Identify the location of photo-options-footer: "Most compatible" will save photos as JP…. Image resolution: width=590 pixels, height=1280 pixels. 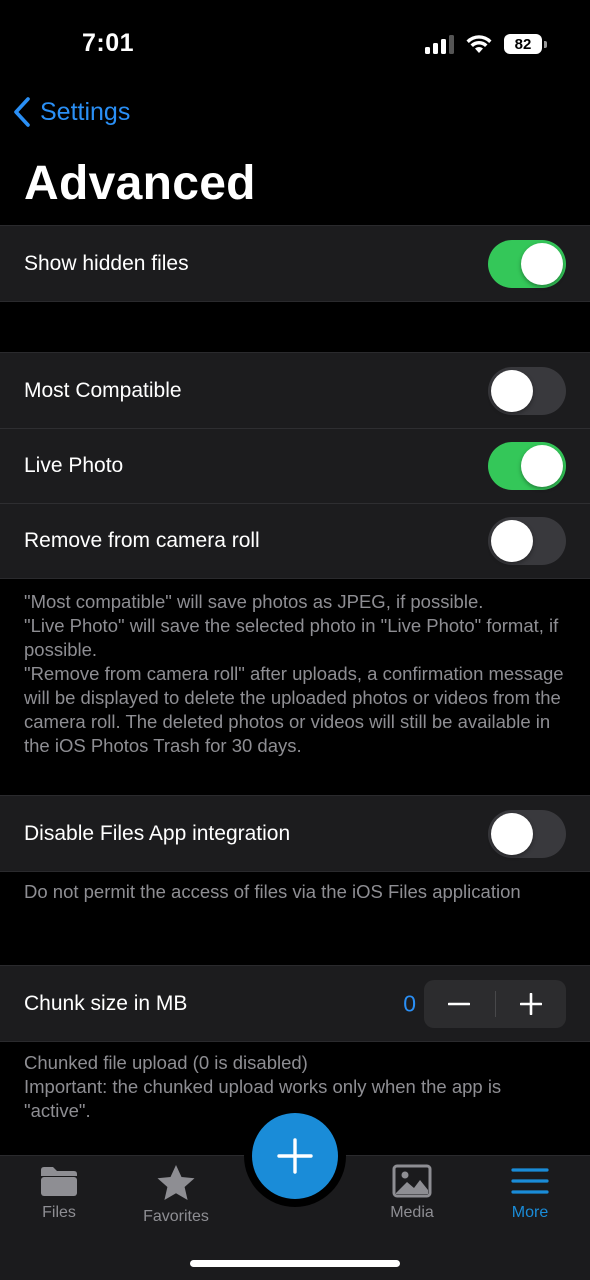
(298, 674).